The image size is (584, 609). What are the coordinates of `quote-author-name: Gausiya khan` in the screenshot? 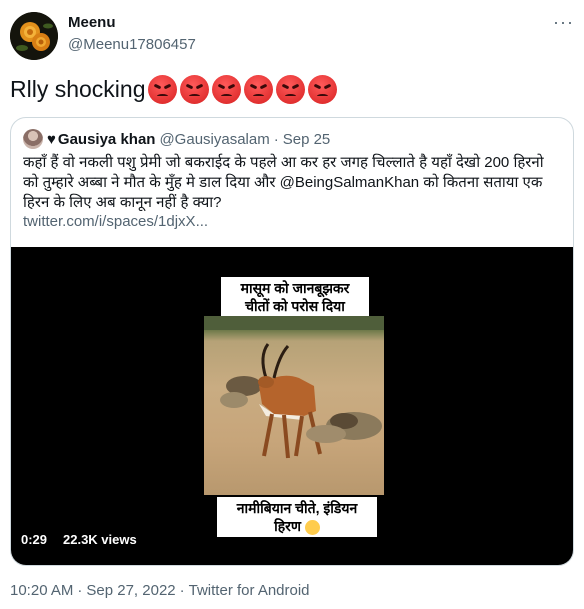 It's located at (106, 139).